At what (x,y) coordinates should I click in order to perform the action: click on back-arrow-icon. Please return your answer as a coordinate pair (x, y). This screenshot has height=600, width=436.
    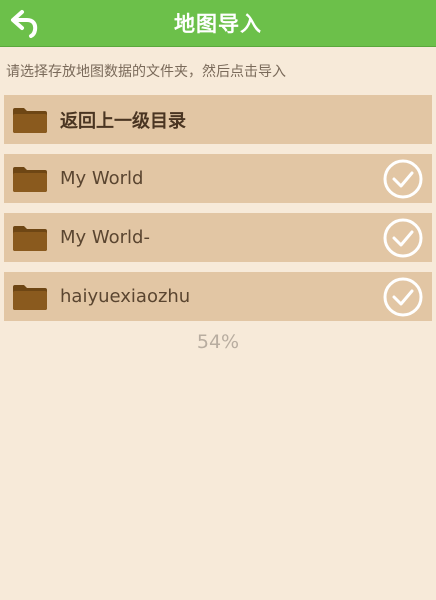
    Looking at the image, I should click on (24, 24).